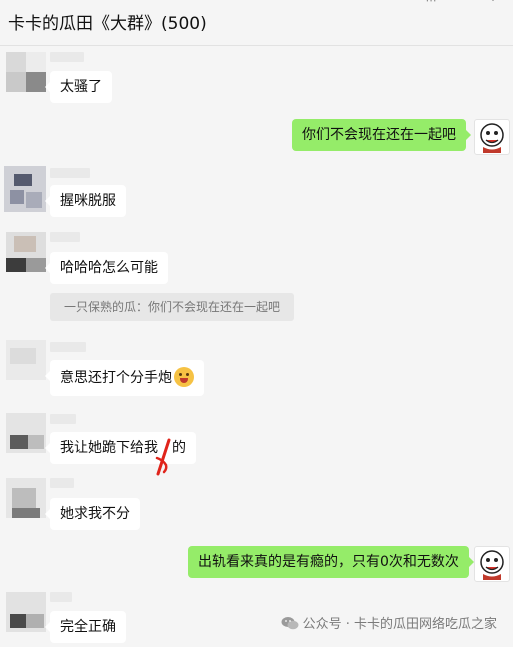 The image size is (513, 647). I want to click on watermark-text: 公众号 · 卡卡的瓜田网络吃瓜之家, so click(399, 624).